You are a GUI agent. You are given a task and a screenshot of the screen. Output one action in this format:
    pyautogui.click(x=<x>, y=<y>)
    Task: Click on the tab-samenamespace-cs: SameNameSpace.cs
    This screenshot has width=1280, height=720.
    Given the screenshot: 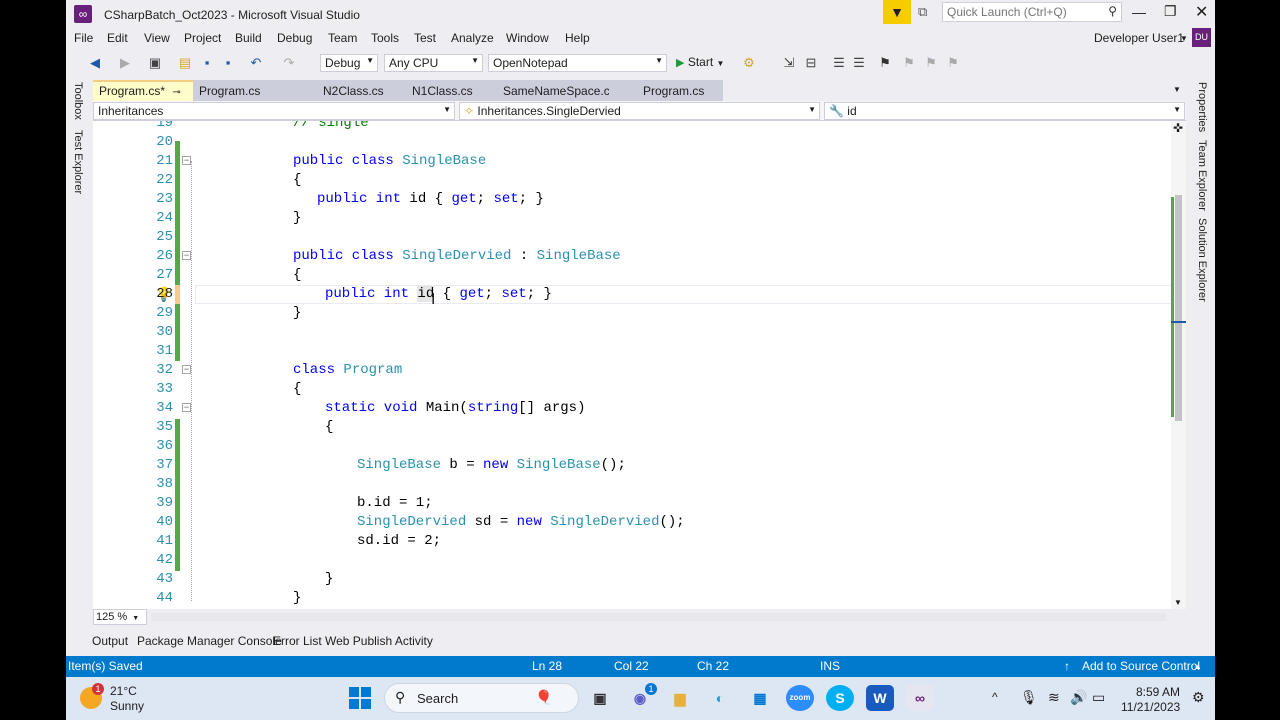 What is the action you would take?
    pyautogui.click(x=548, y=90)
    